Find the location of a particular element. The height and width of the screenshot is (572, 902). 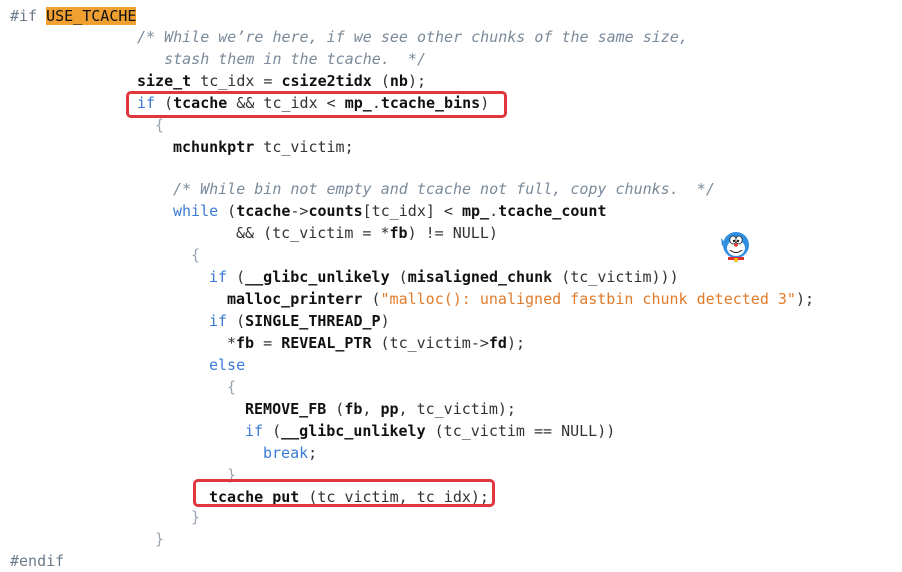

code-token: mchunkptr is located at coordinates (214, 147).